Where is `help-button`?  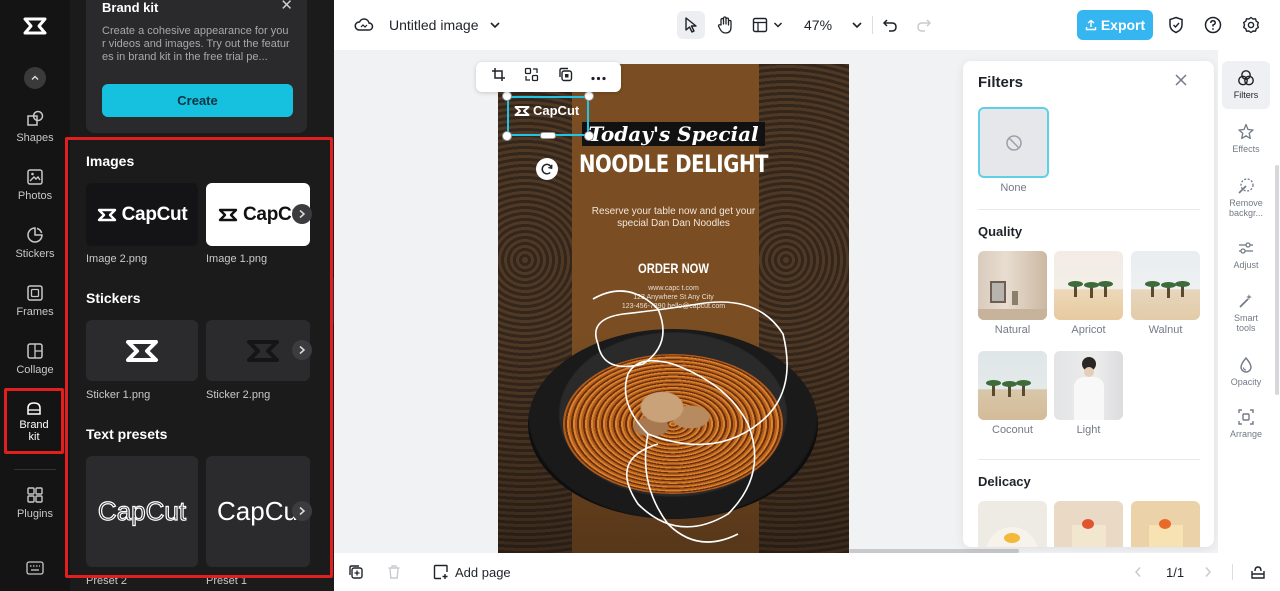 help-button is located at coordinates (1213, 25).